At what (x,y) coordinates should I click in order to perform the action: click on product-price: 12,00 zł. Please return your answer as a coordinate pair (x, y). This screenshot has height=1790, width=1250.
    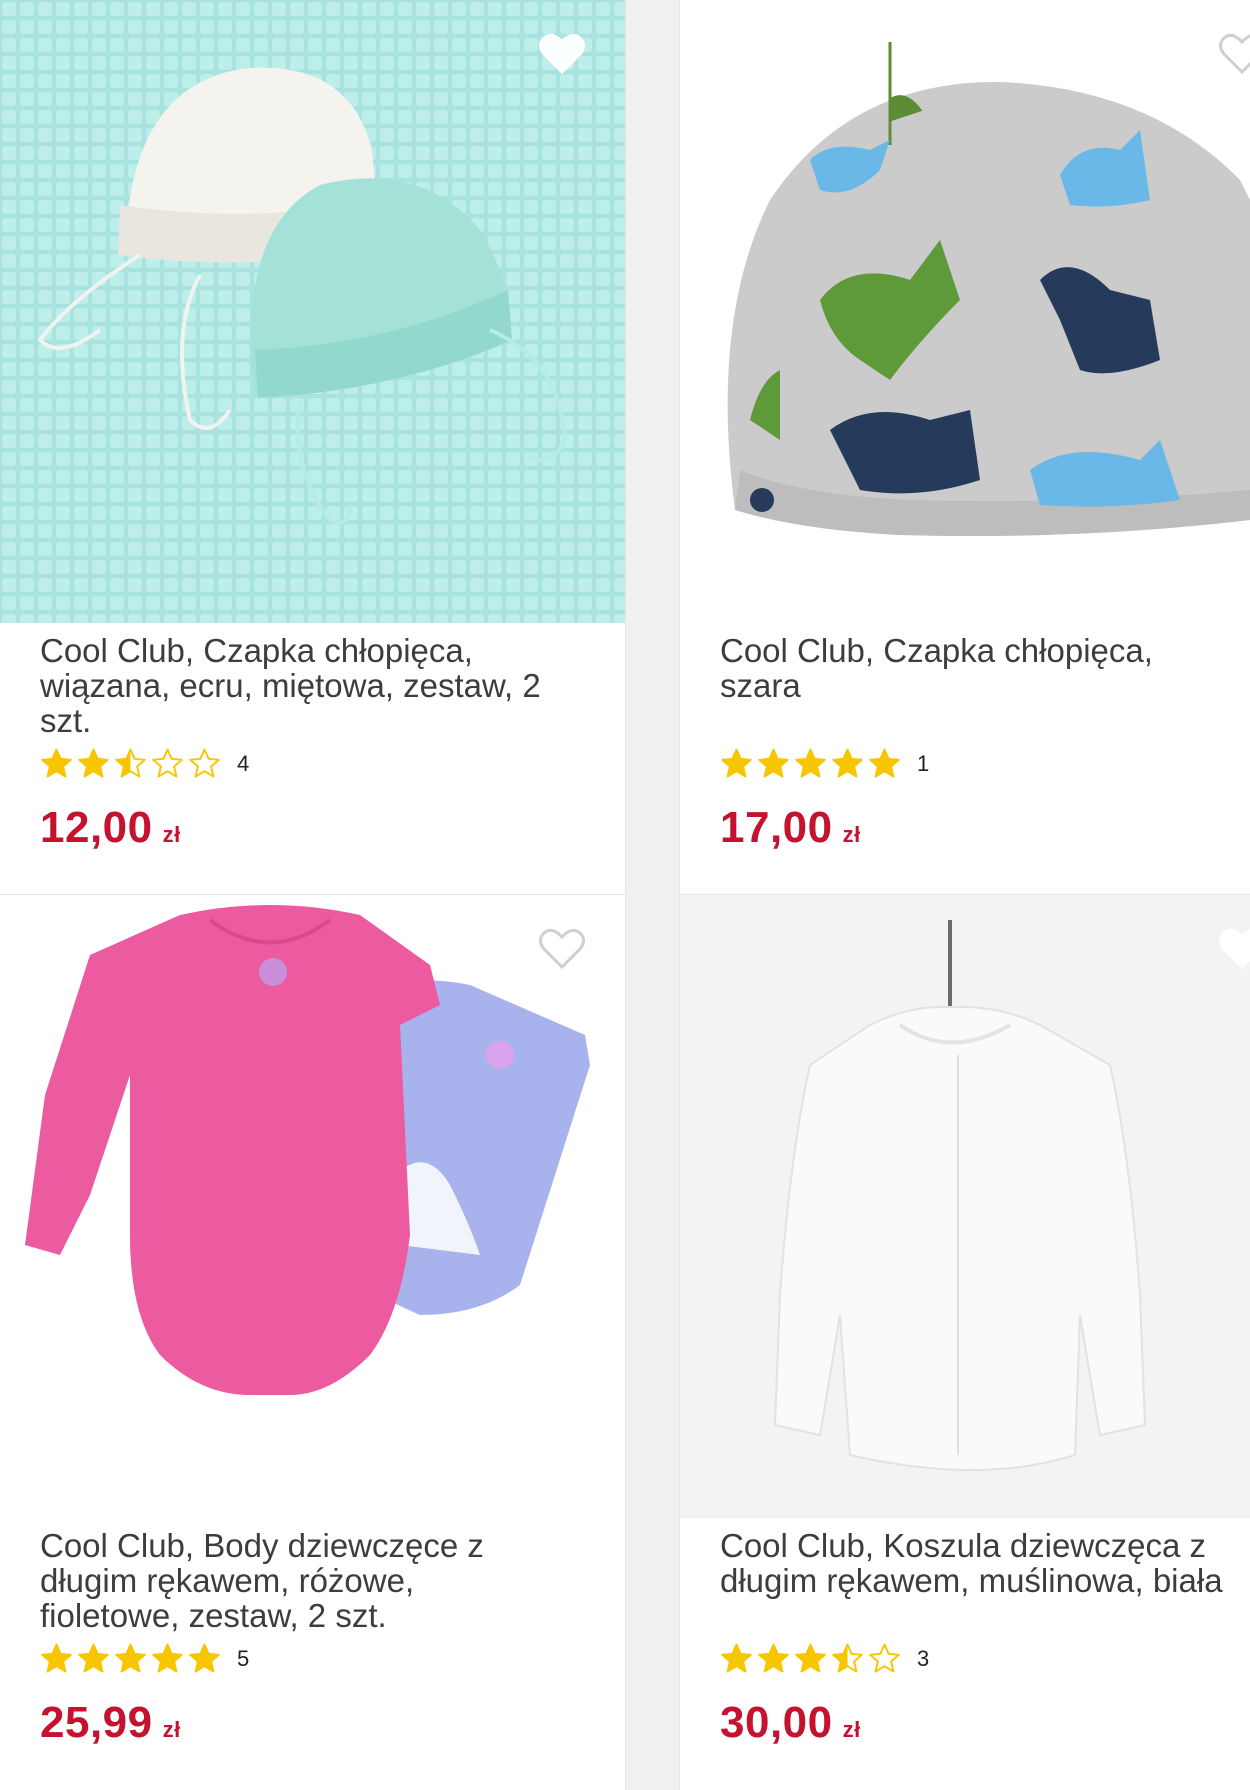
    Looking at the image, I should click on (110, 828).